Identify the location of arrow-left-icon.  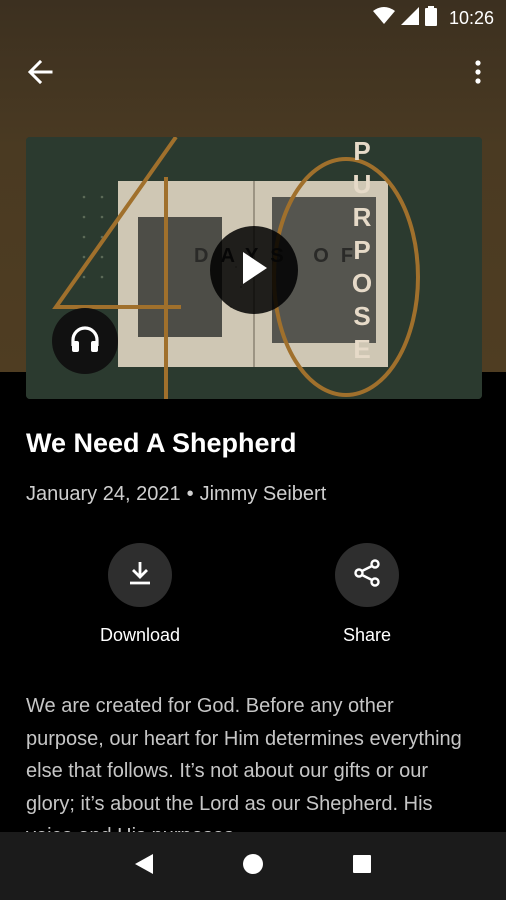
(40, 74).